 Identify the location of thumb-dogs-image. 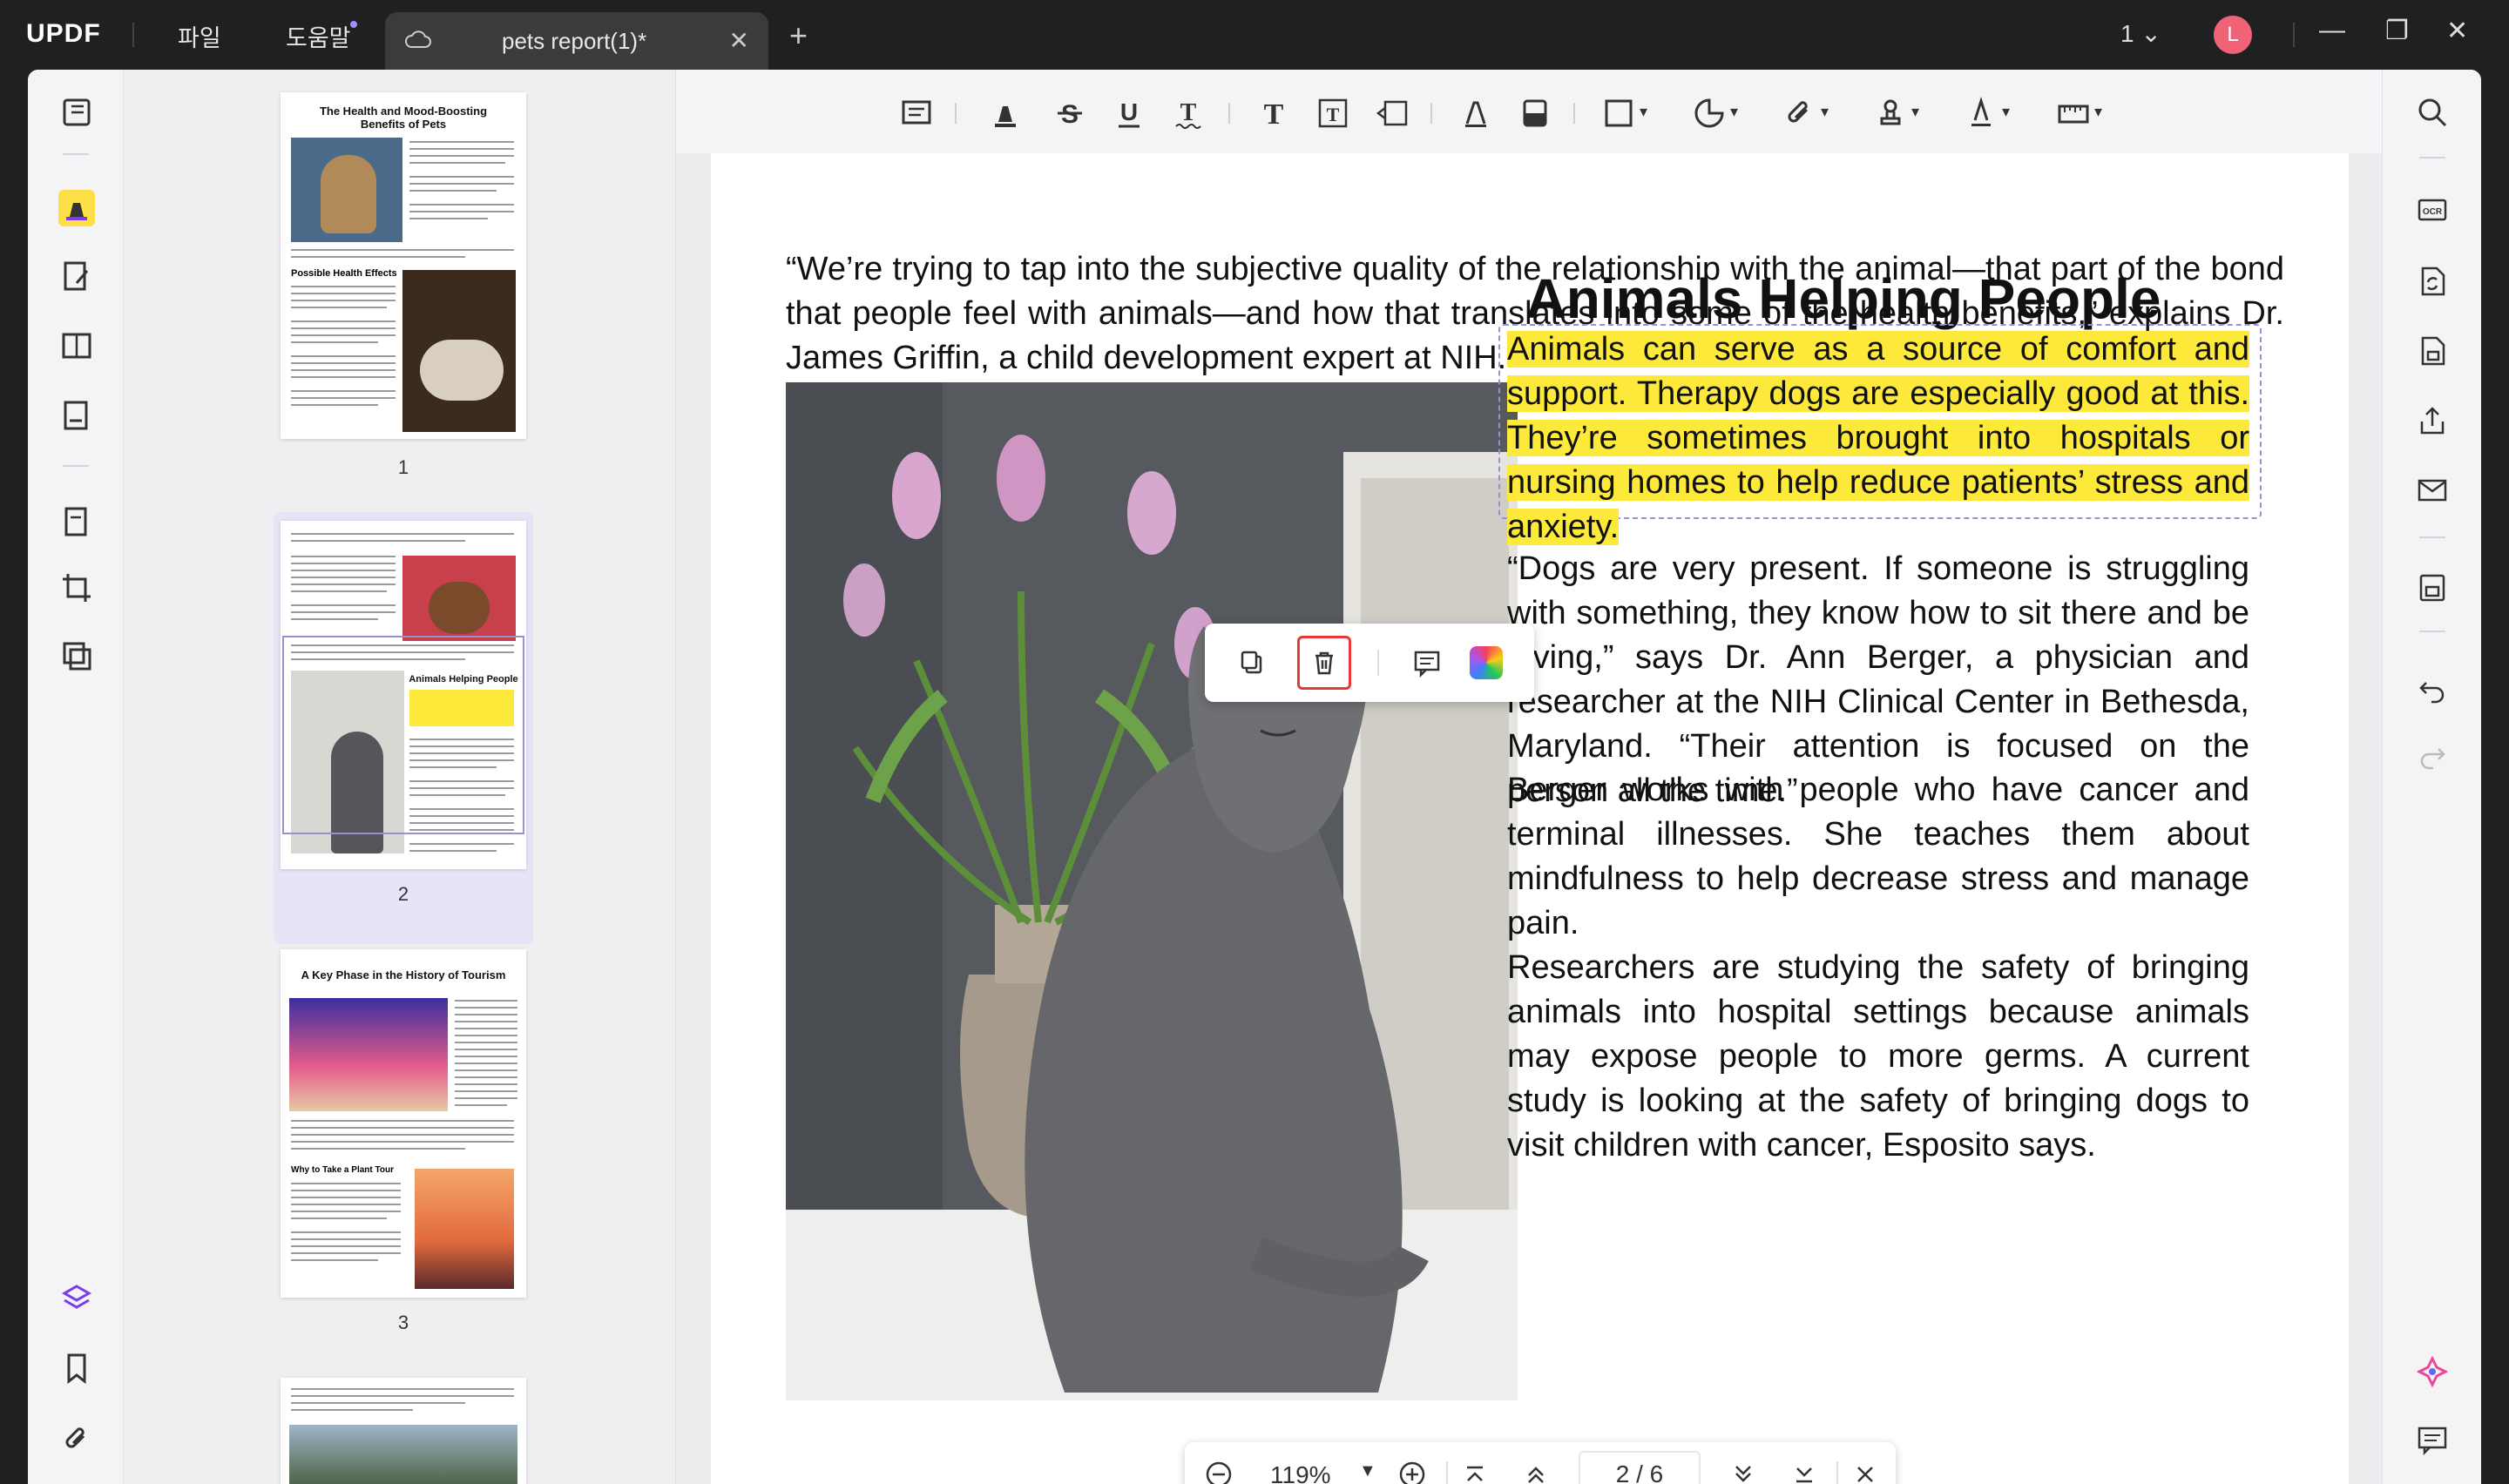
(459, 598).